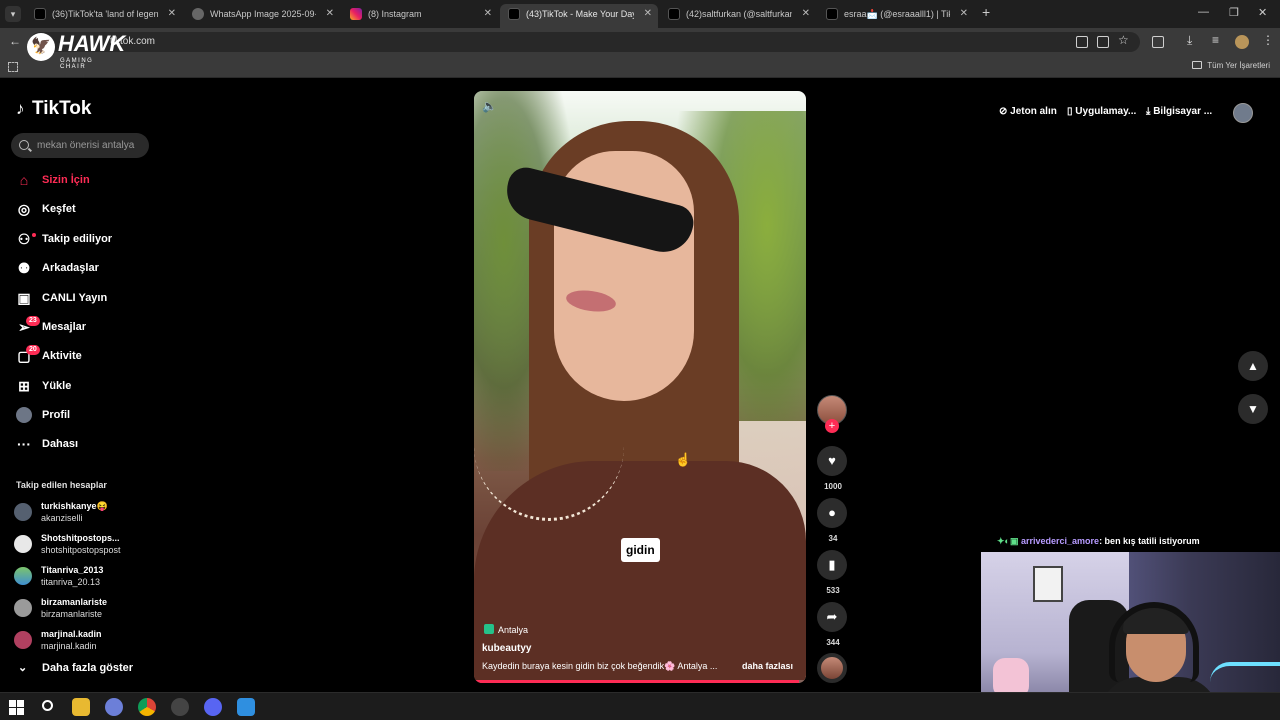 The width and height of the screenshot is (1280, 720). What do you see at coordinates (89, 268) in the screenshot?
I see `nav-friends: ⚉ Arkadaşlar` at bounding box center [89, 268].